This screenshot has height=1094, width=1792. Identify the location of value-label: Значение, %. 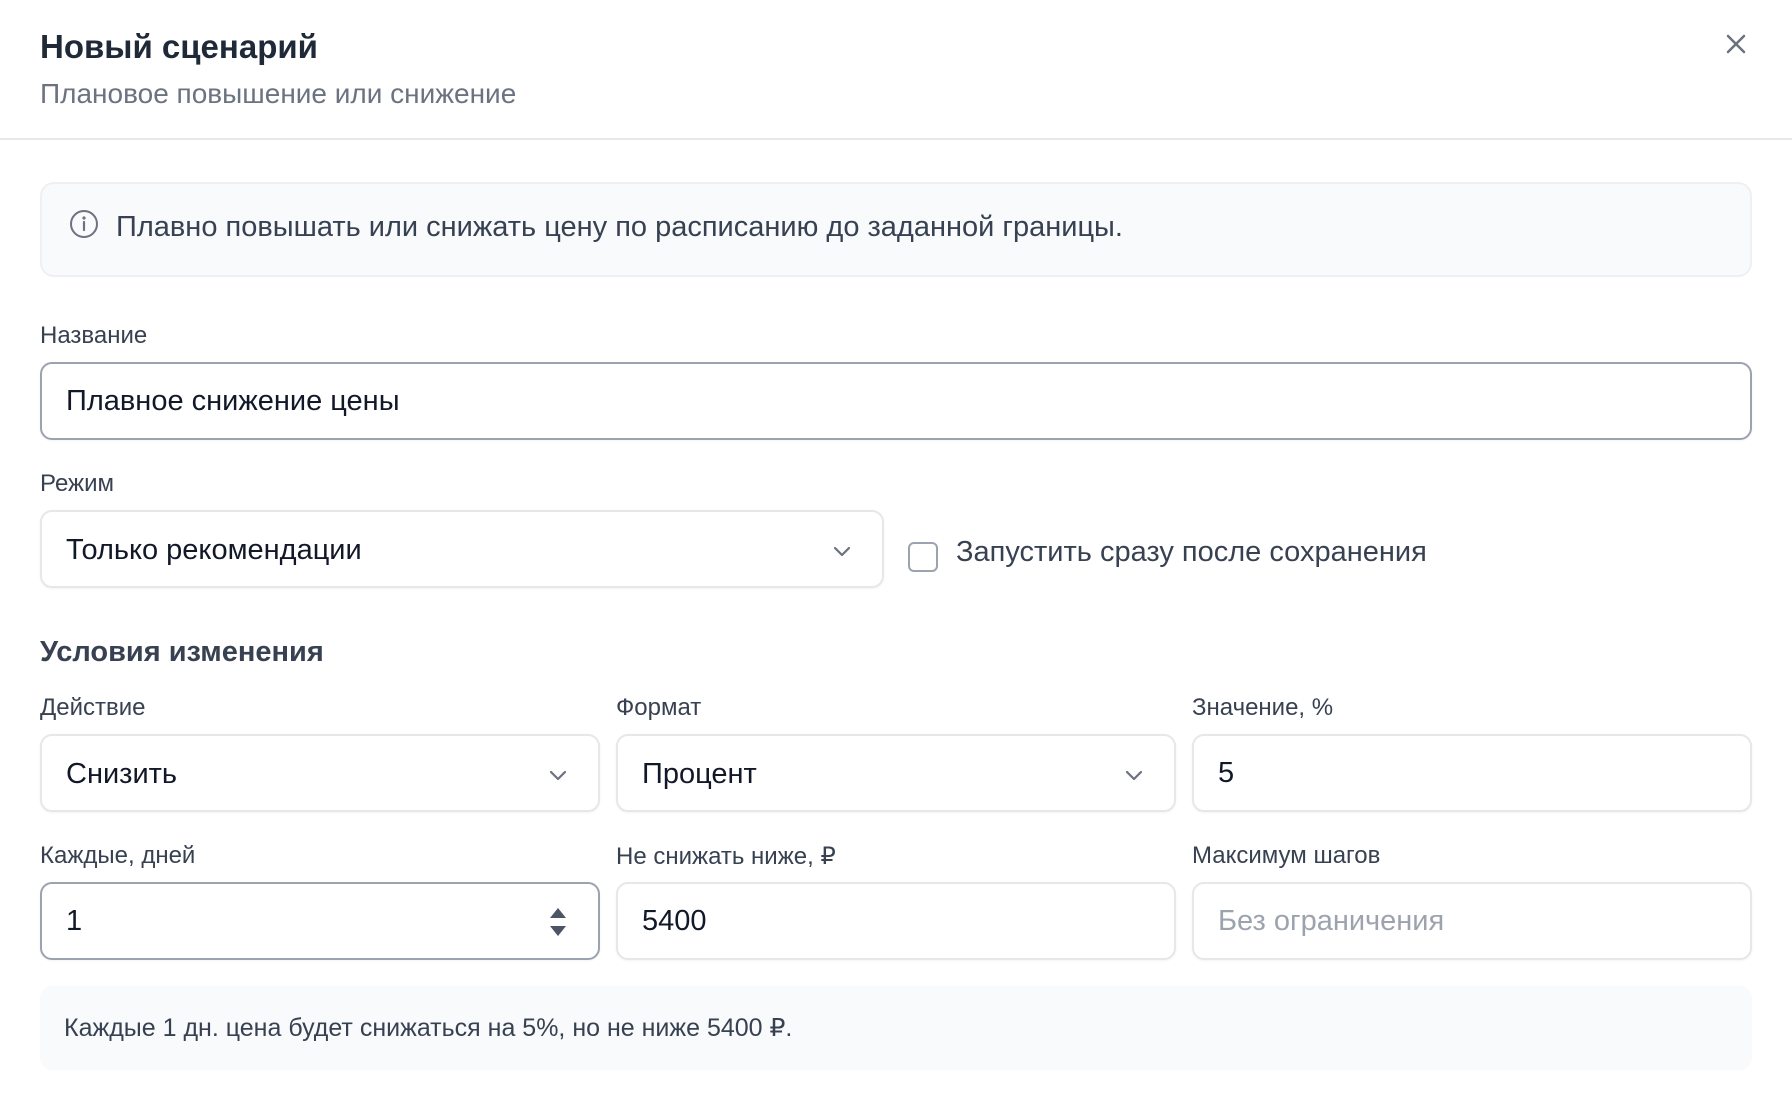
(1263, 707).